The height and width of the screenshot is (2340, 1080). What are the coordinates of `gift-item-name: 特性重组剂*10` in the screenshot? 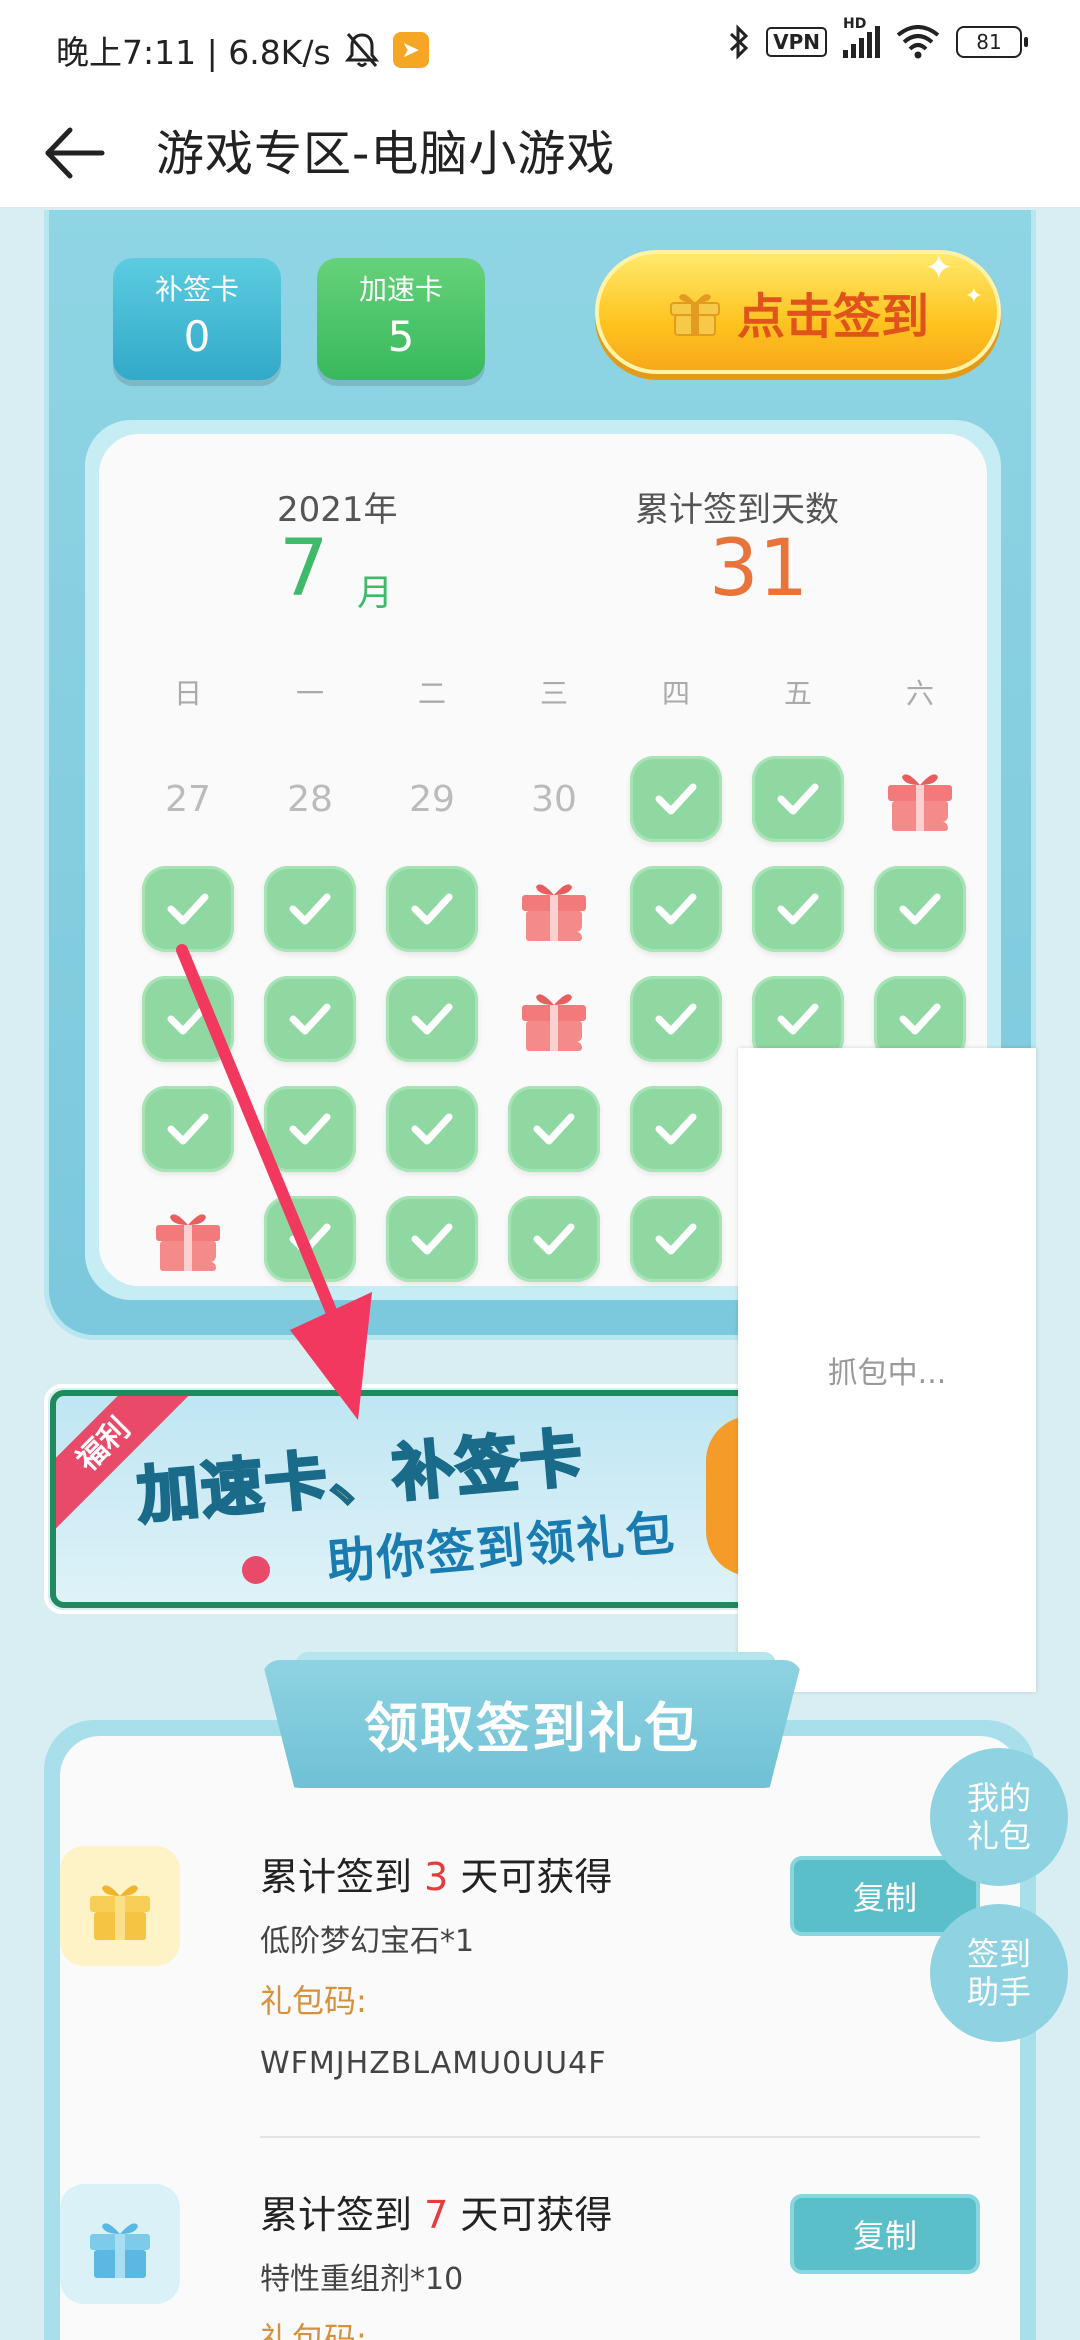 It's located at (362, 2279).